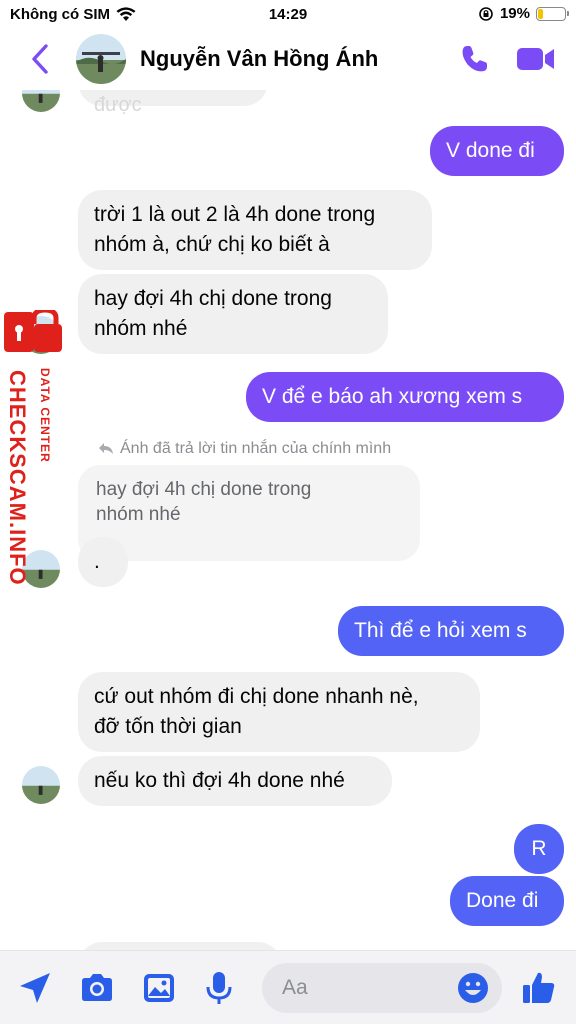 The height and width of the screenshot is (1024, 576). What do you see at coordinates (539, 988) in the screenshot?
I see `thumbs-up-icon` at bounding box center [539, 988].